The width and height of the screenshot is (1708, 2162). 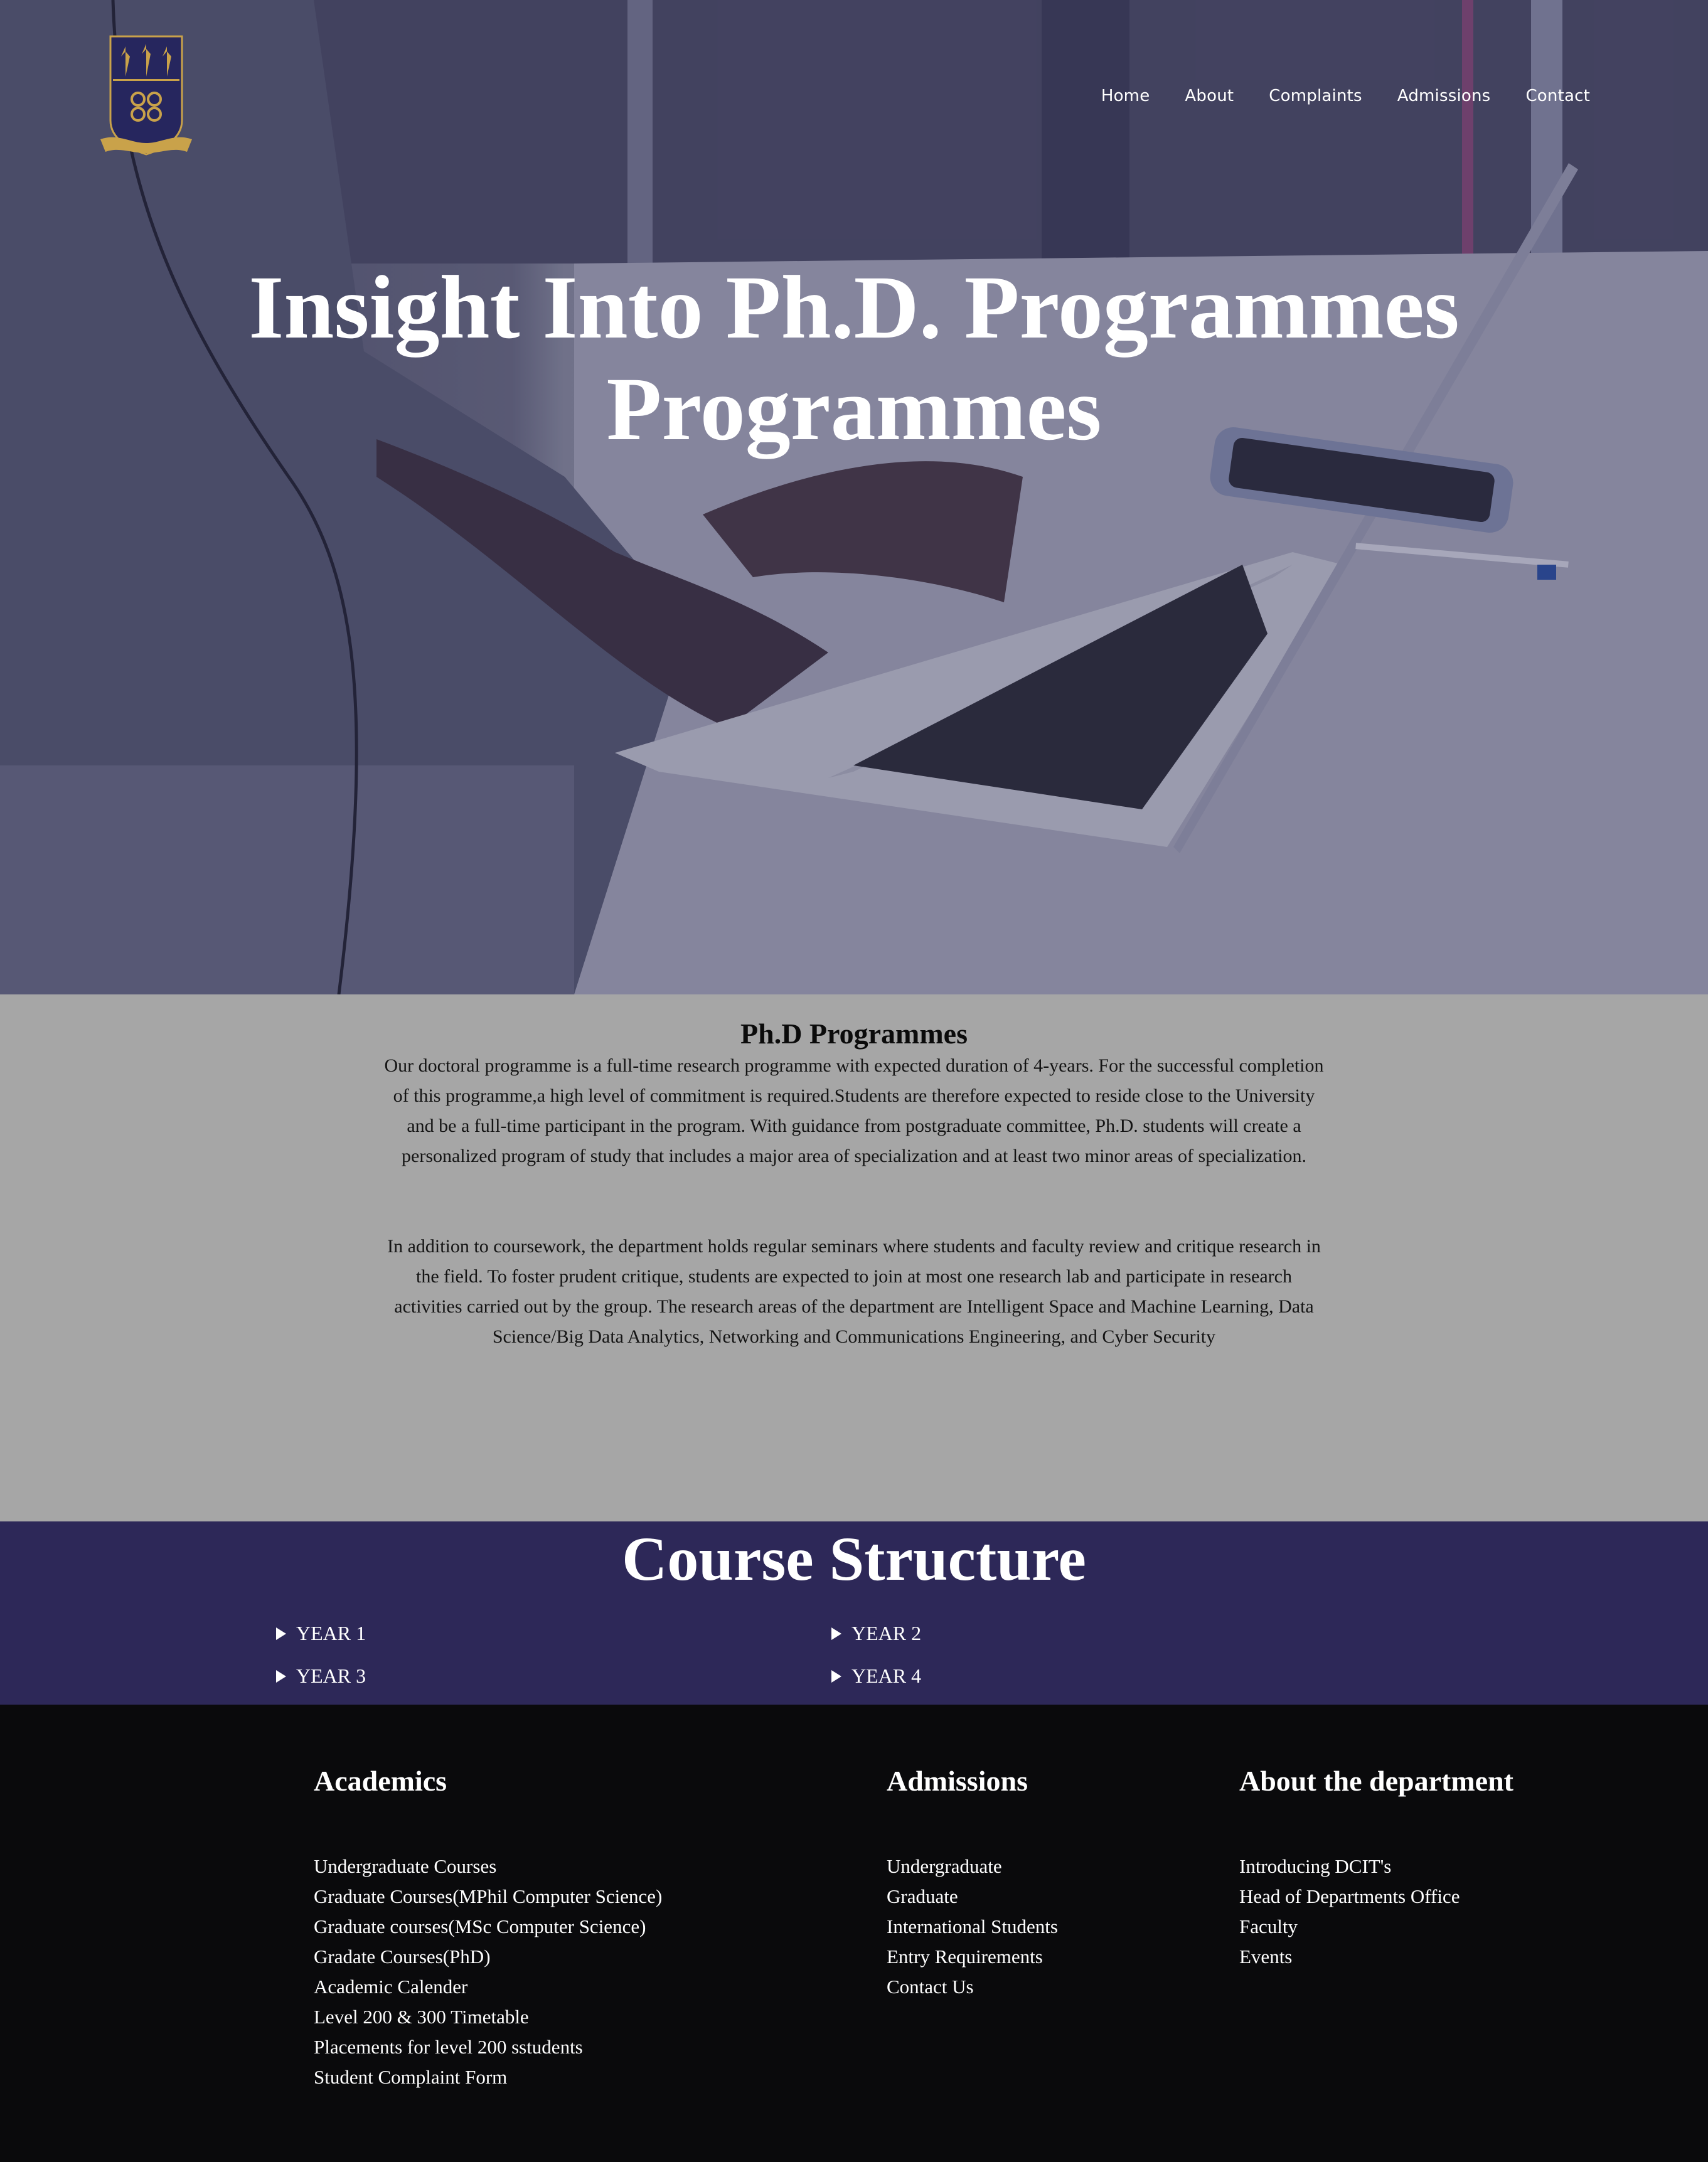 What do you see at coordinates (854, 308) in the screenshot?
I see `hero-title-line-1: Insight Into Ph.D. Programmes` at bounding box center [854, 308].